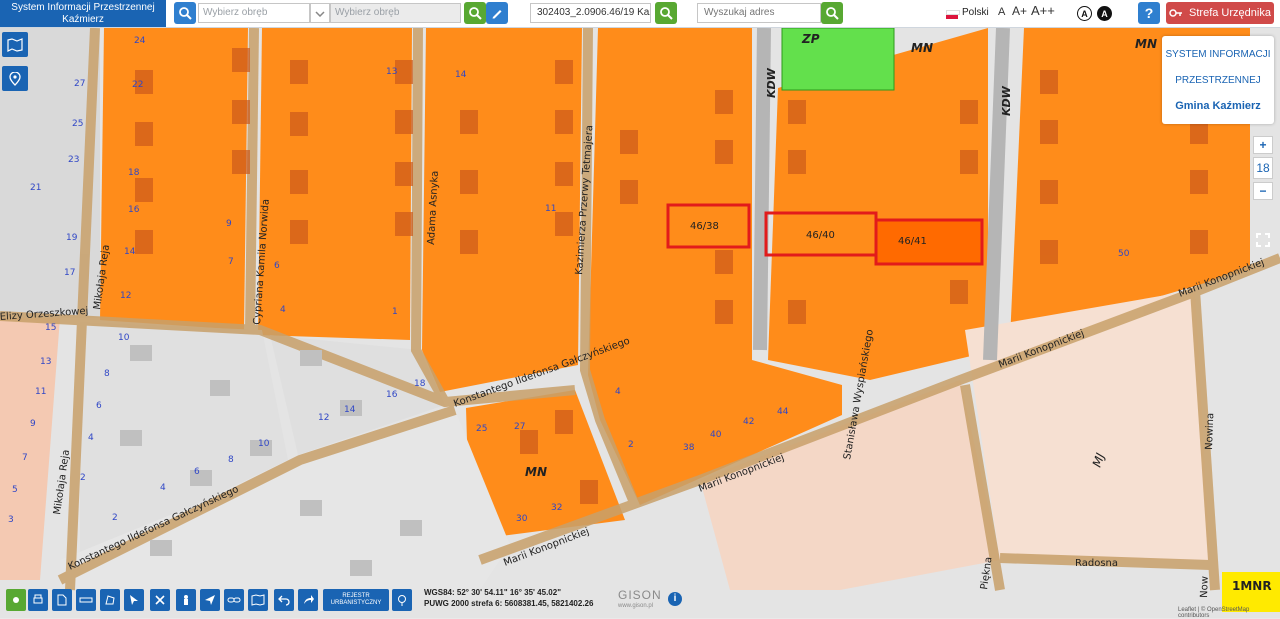 This screenshot has width=1280, height=619. I want to click on svg-text: 22, so click(137, 85).